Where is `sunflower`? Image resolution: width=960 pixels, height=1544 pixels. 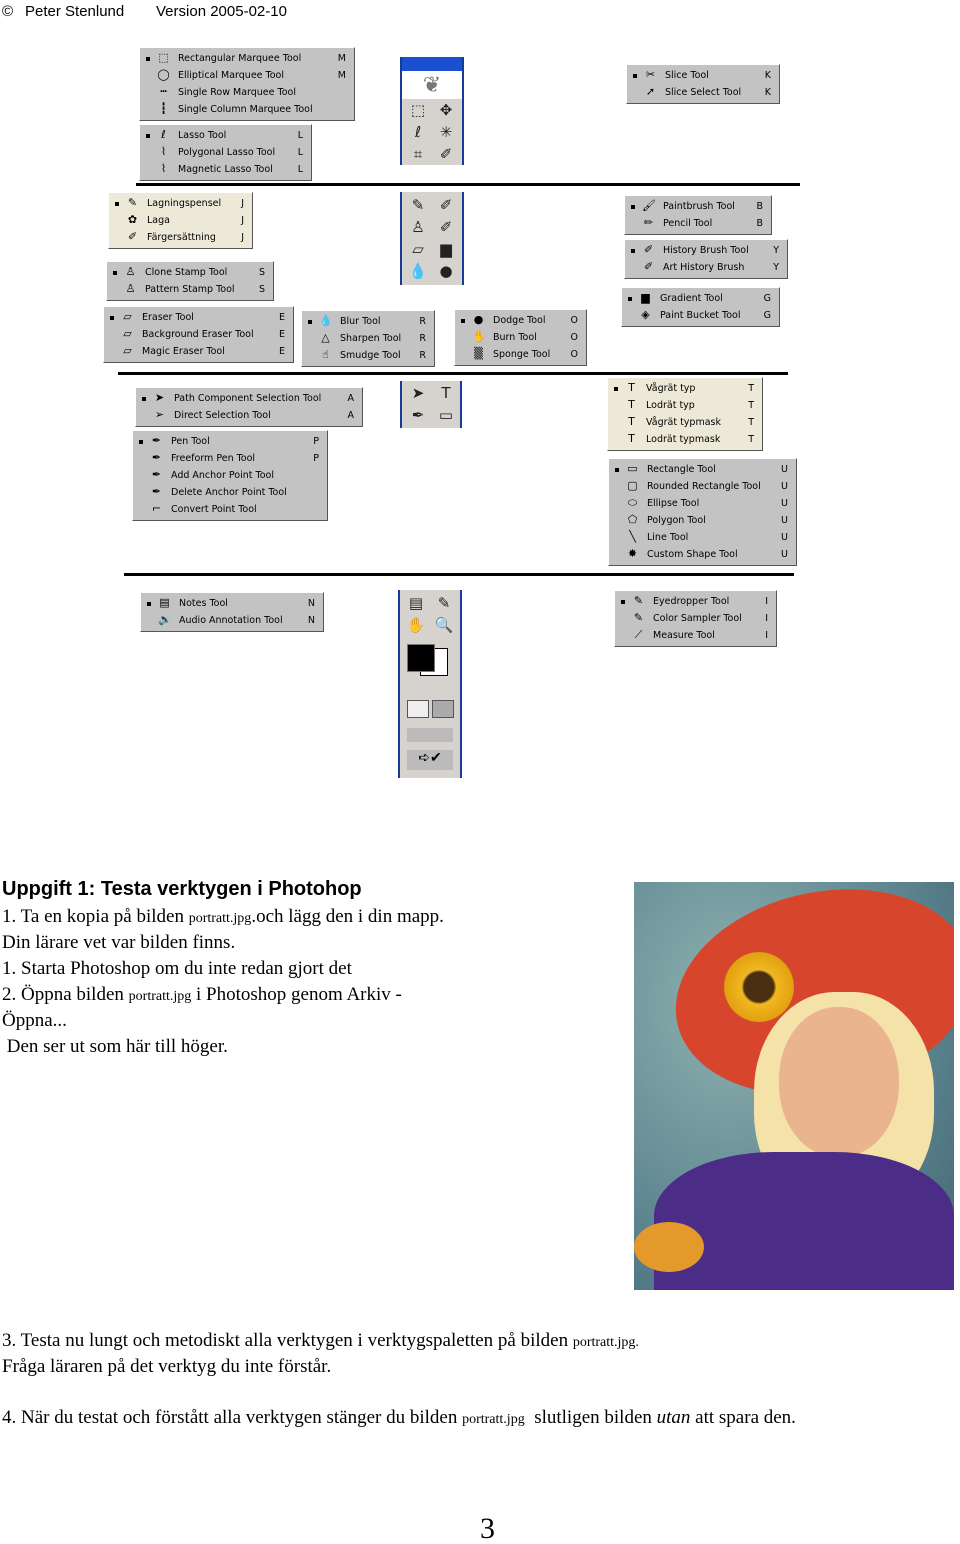 sunflower is located at coordinates (759, 987).